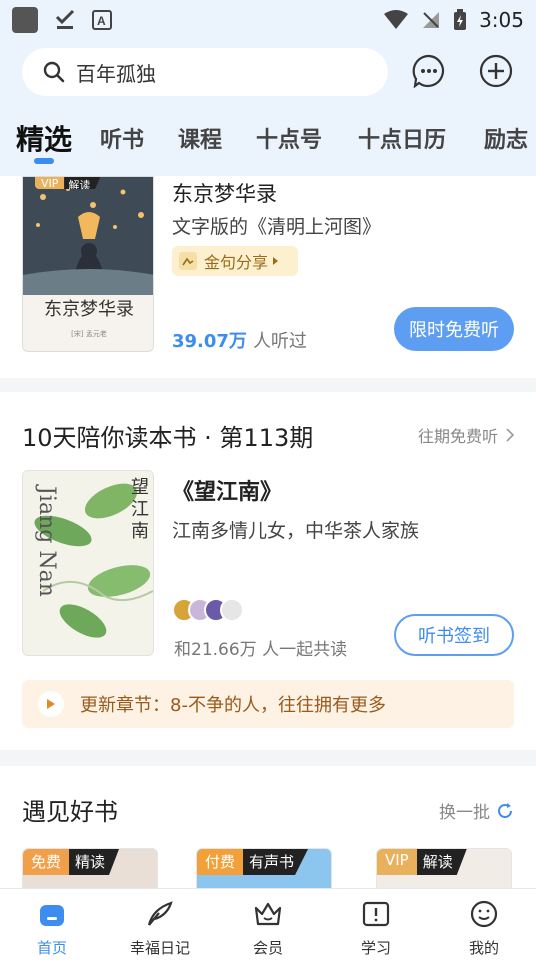 The height and width of the screenshot is (960, 536). I want to click on cover-title: 东京梦华录, so click(89, 309).